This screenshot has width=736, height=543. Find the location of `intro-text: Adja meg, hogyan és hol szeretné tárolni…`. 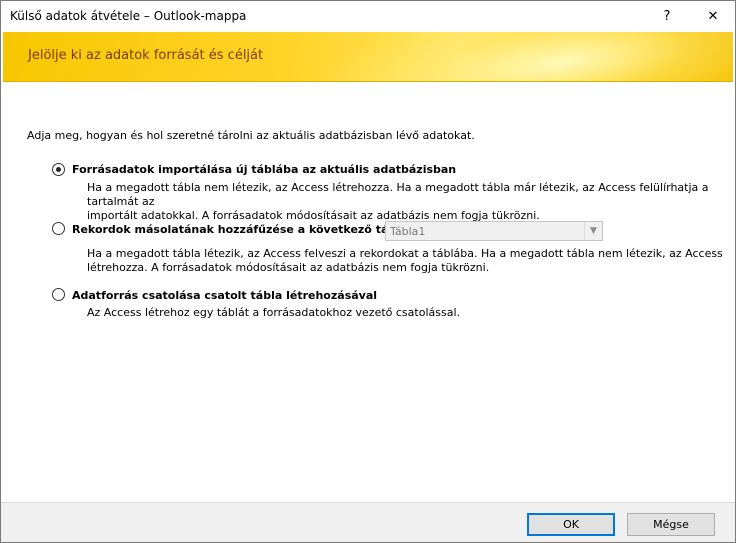

intro-text: Adja meg, hogyan és hol szeretné tárolni… is located at coordinates (251, 135).